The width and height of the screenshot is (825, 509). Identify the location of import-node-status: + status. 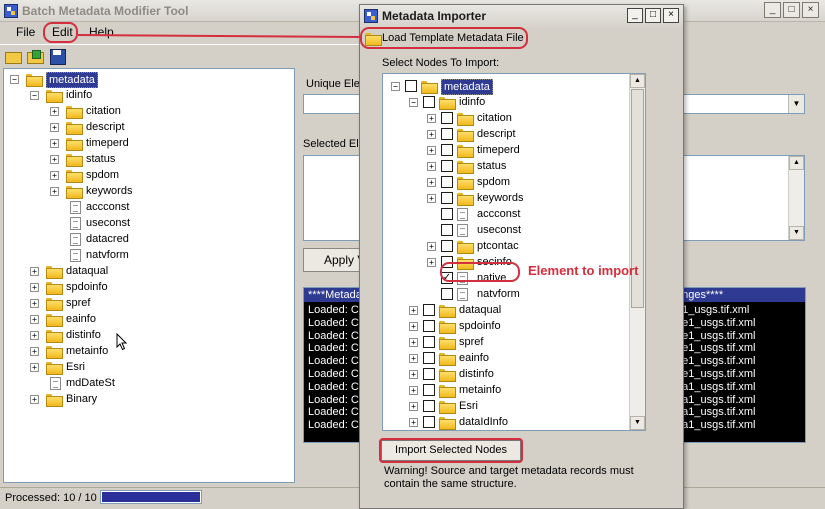
(505, 166).